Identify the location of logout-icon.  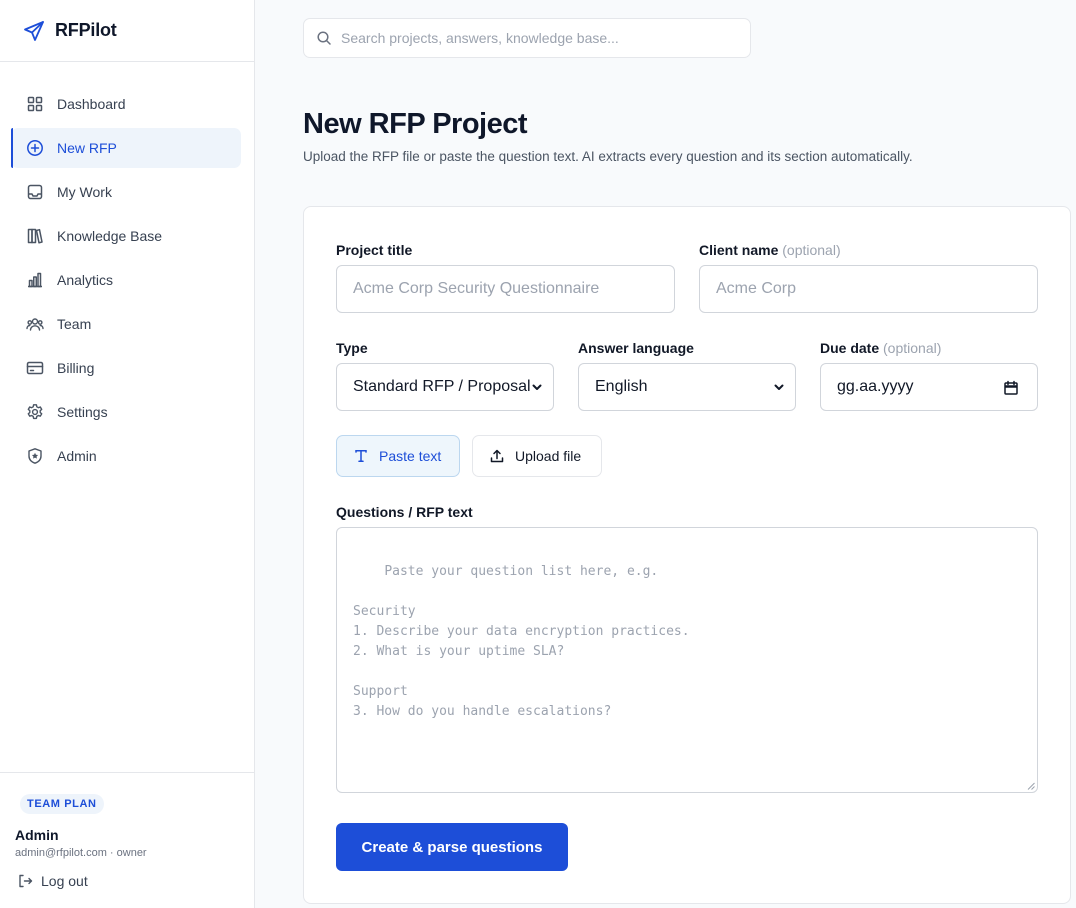
(25, 881).